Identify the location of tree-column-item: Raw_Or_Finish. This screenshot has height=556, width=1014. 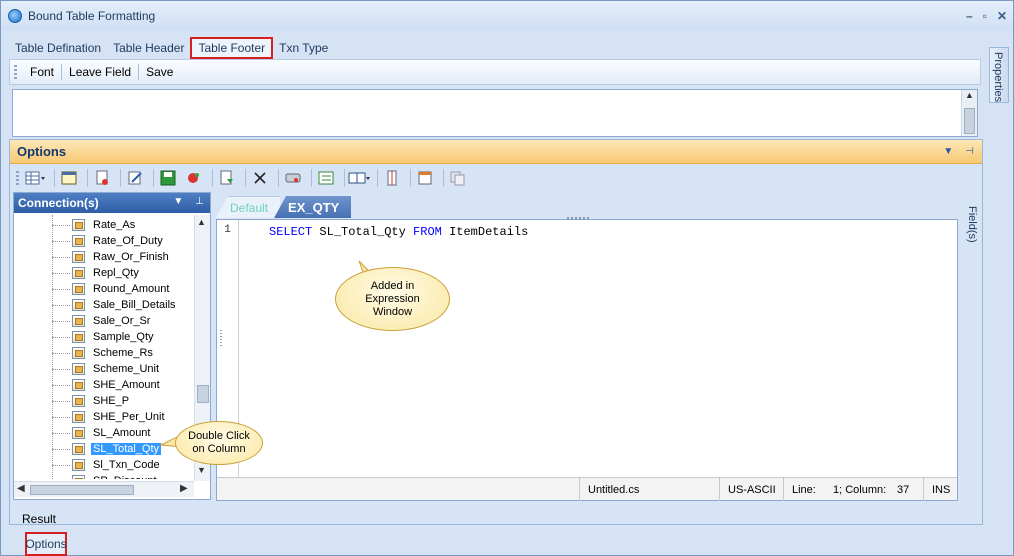
(111, 257).